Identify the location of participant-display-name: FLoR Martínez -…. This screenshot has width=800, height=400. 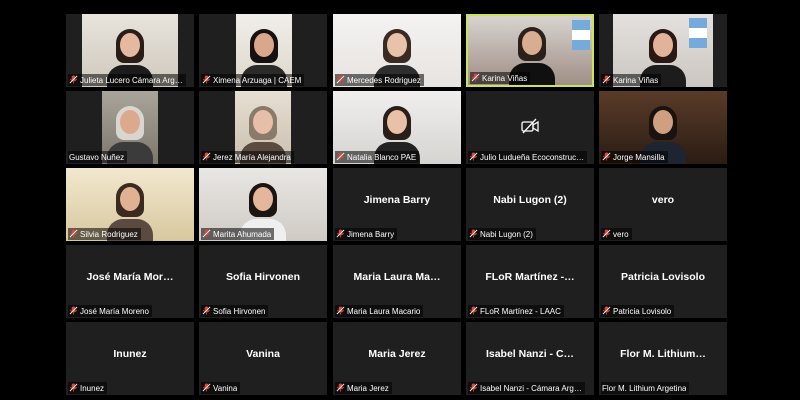
(530, 277).